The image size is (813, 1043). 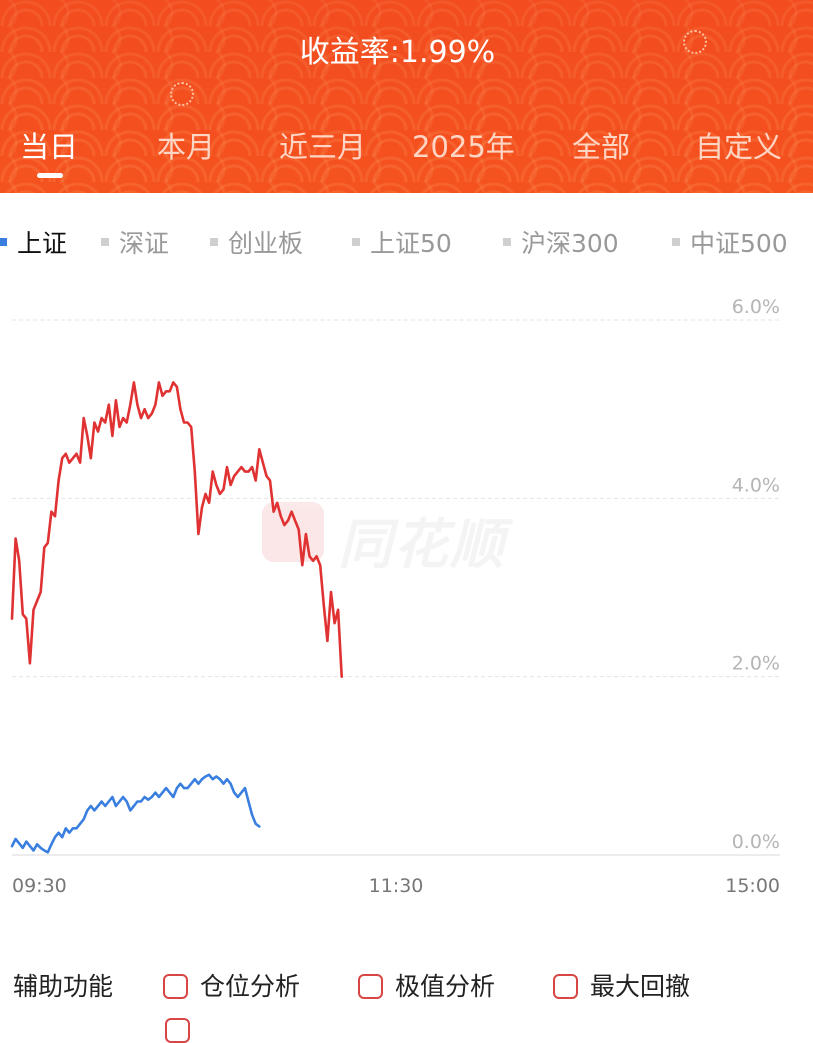 I want to click on position-analysis-checkbox: 仓位分析, so click(x=231, y=985).